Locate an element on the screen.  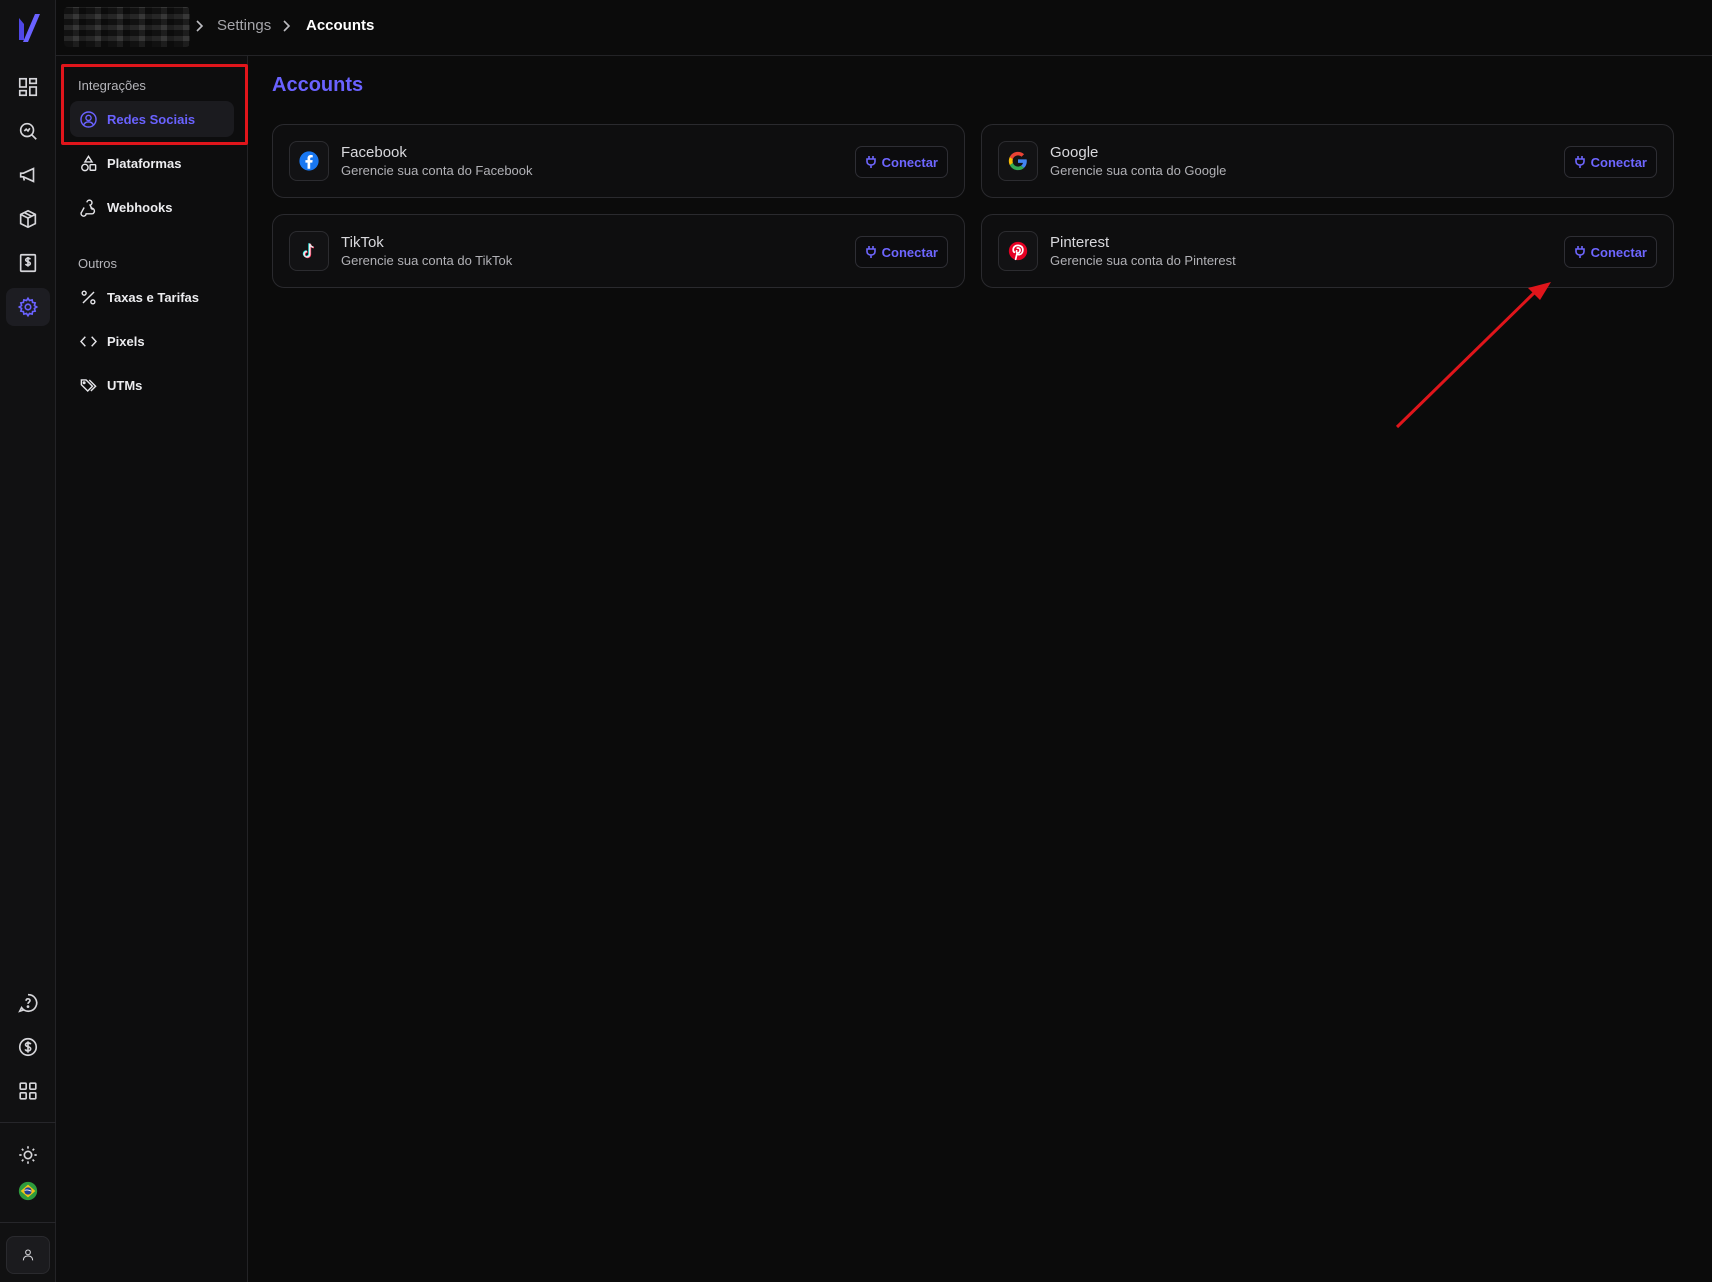
sidebar-item-pixels: Pixels is located at coordinates (152, 341).